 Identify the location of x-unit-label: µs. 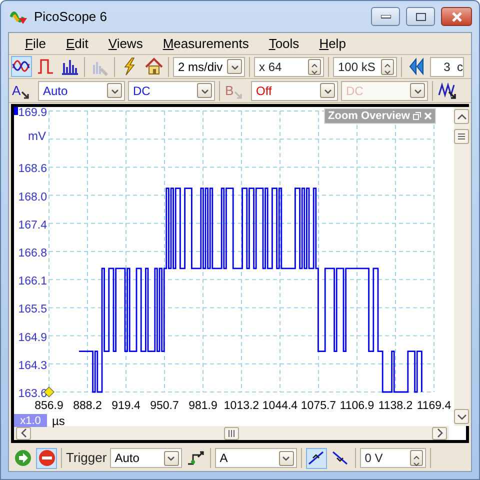
(58, 421).